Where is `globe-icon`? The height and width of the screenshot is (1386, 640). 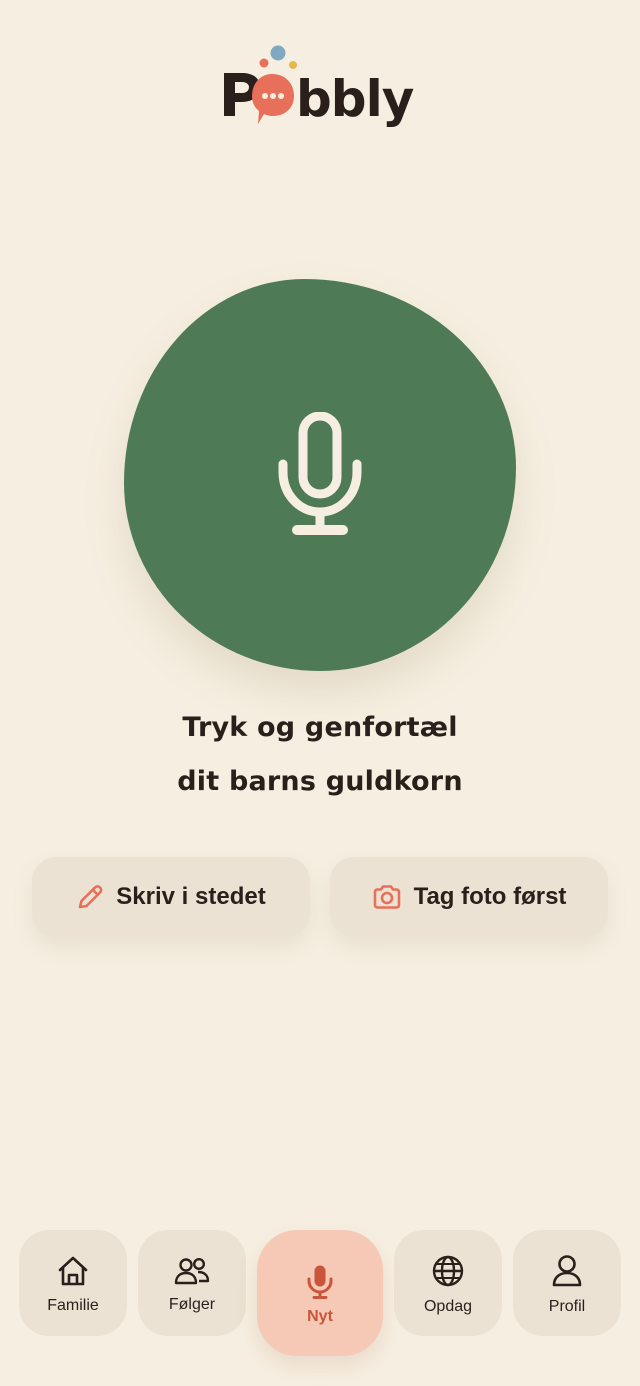
globe-icon is located at coordinates (448, 1271).